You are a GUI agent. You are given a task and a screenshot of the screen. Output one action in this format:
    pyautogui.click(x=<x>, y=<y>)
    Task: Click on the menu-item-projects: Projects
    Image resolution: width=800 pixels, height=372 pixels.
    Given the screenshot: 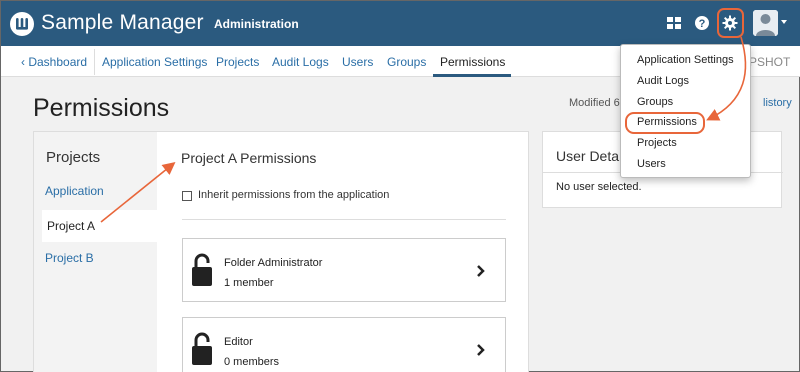 What is the action you would take?
    pyautogui.click(x=657, y=143)
    